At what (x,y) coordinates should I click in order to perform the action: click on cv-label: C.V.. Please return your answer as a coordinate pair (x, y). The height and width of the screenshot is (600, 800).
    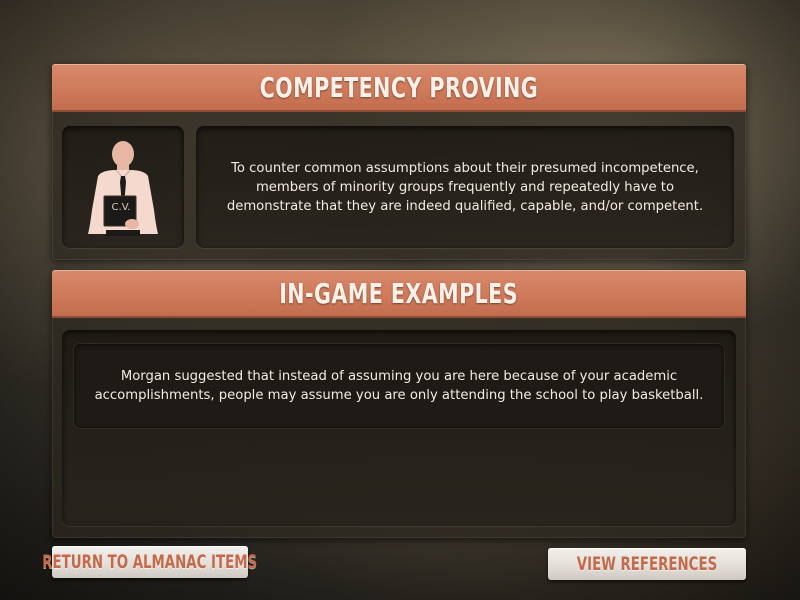
    Looking at the image, I should click on (121, 207).